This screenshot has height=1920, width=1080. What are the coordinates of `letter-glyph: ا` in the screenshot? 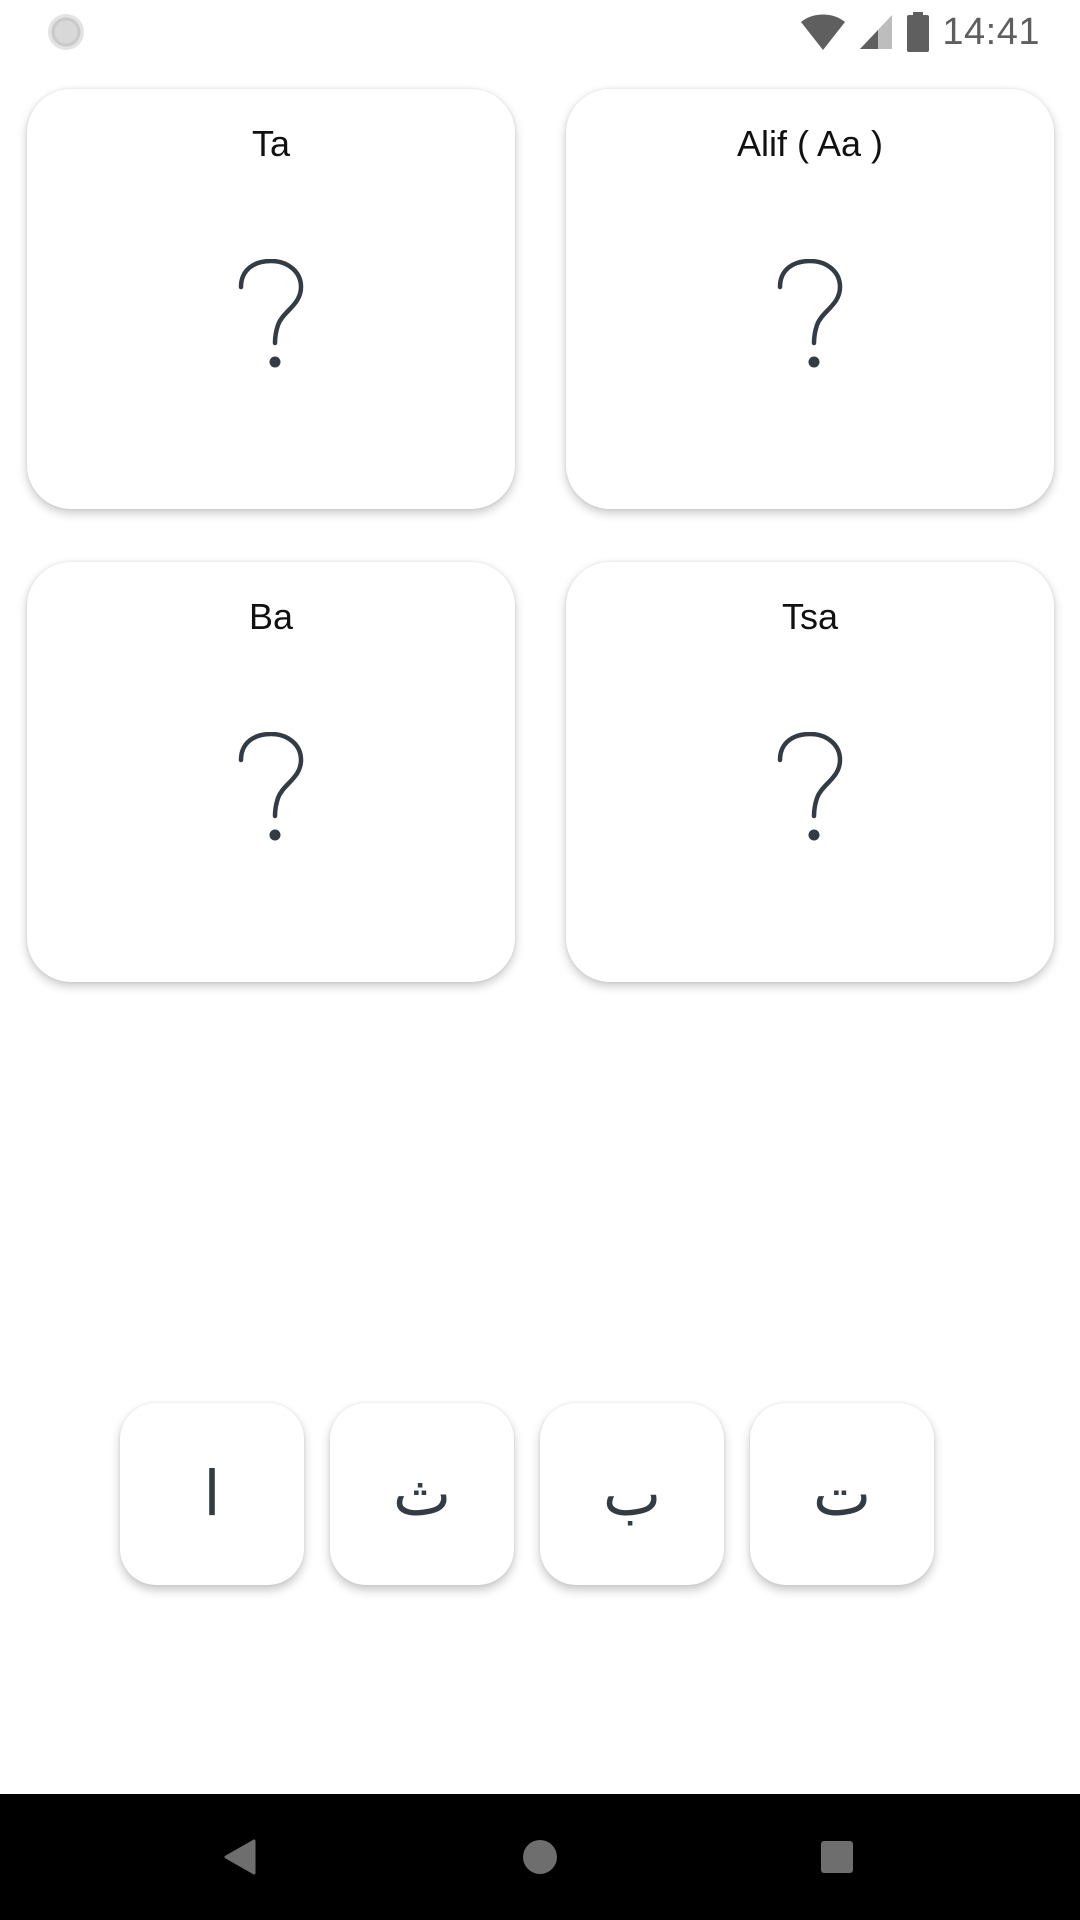 It's located at (212, 1493).